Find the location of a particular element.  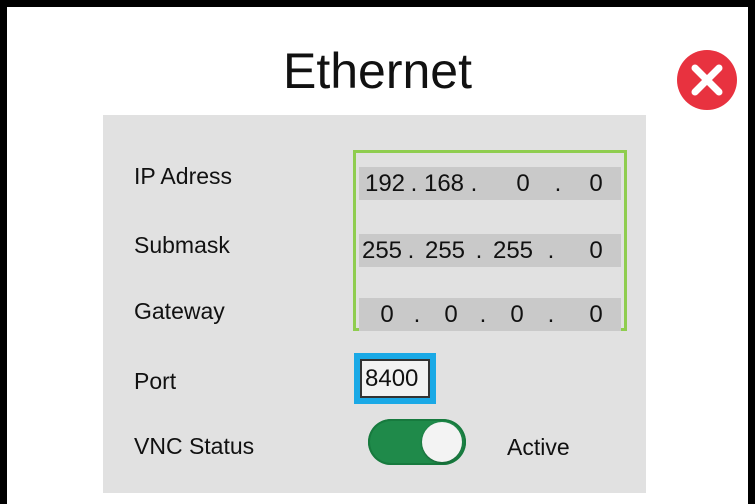

ip-octet-2: 168 is located at coordinates (444, 183).